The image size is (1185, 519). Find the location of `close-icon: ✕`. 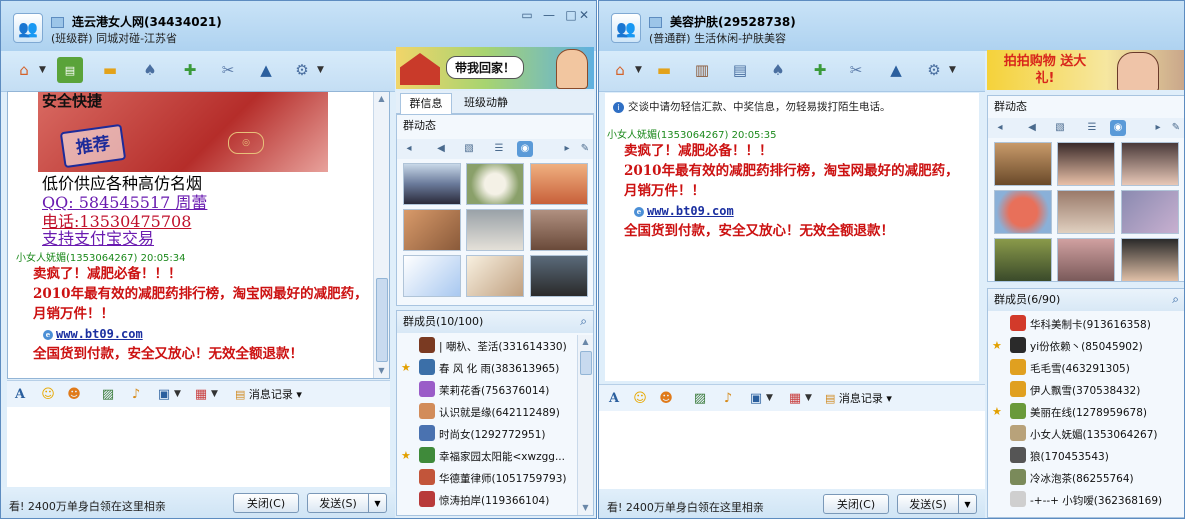

close-icon: ✕ is located at coordinates (584, 15).